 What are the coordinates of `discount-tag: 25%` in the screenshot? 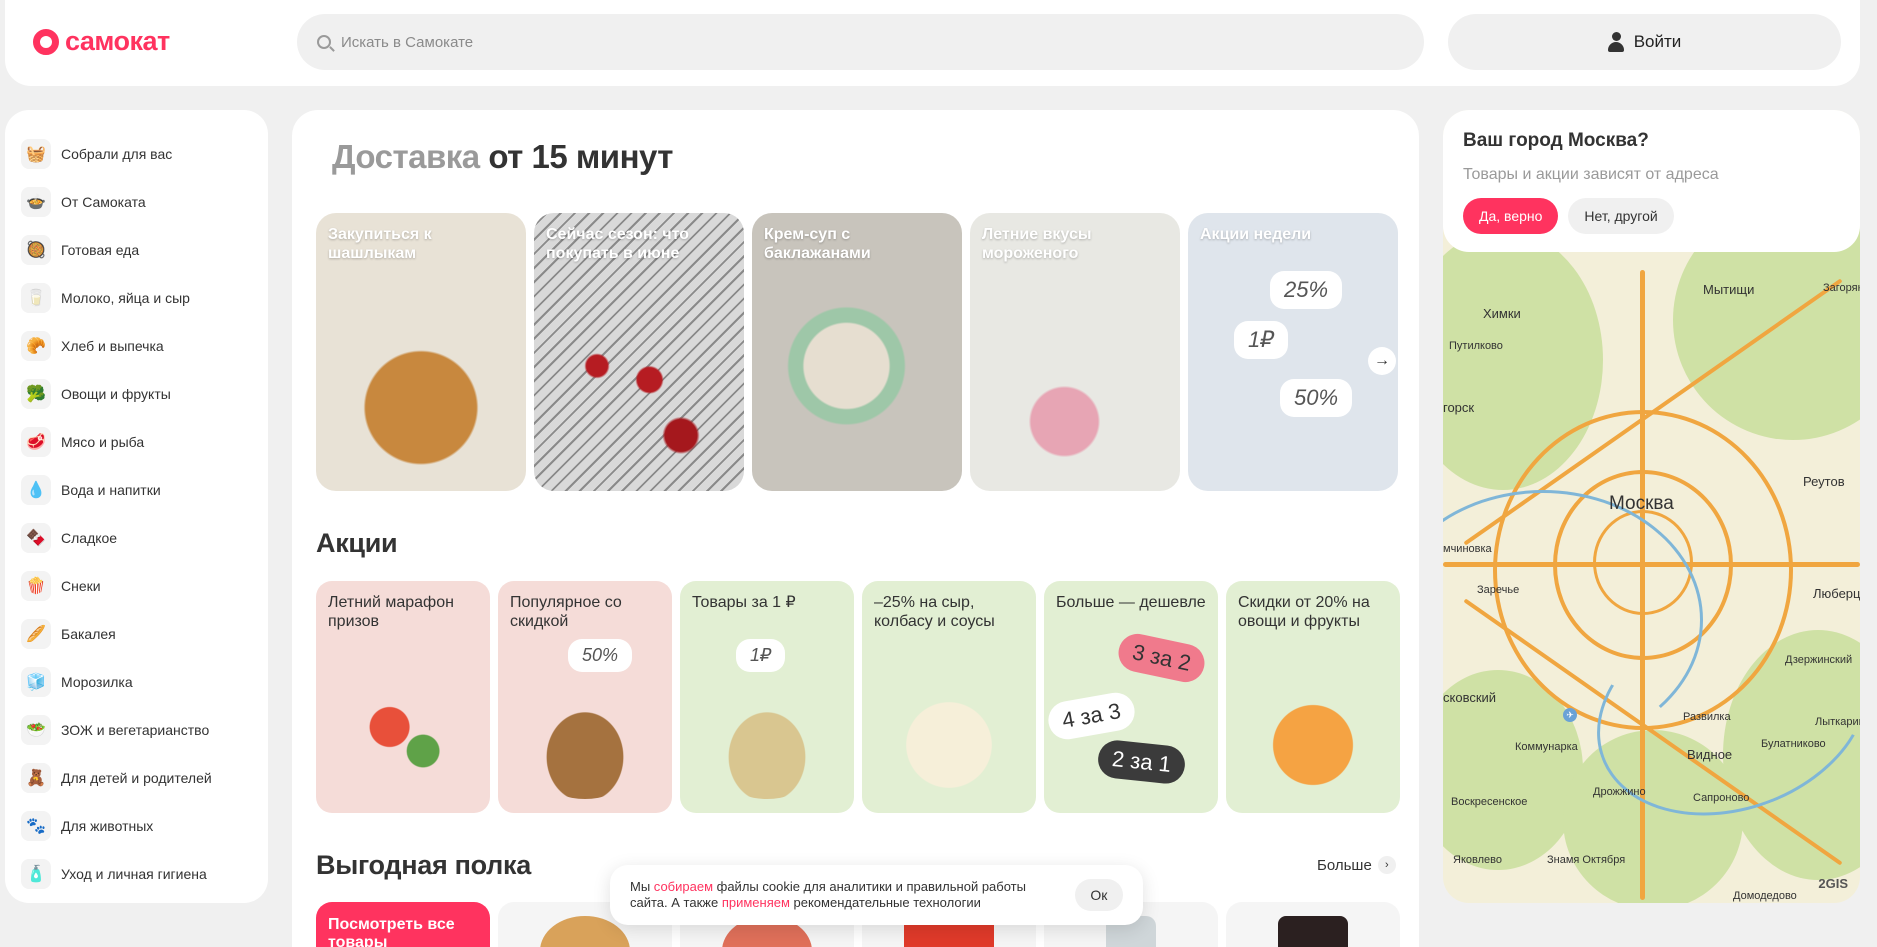 It's located at (1306, 290).